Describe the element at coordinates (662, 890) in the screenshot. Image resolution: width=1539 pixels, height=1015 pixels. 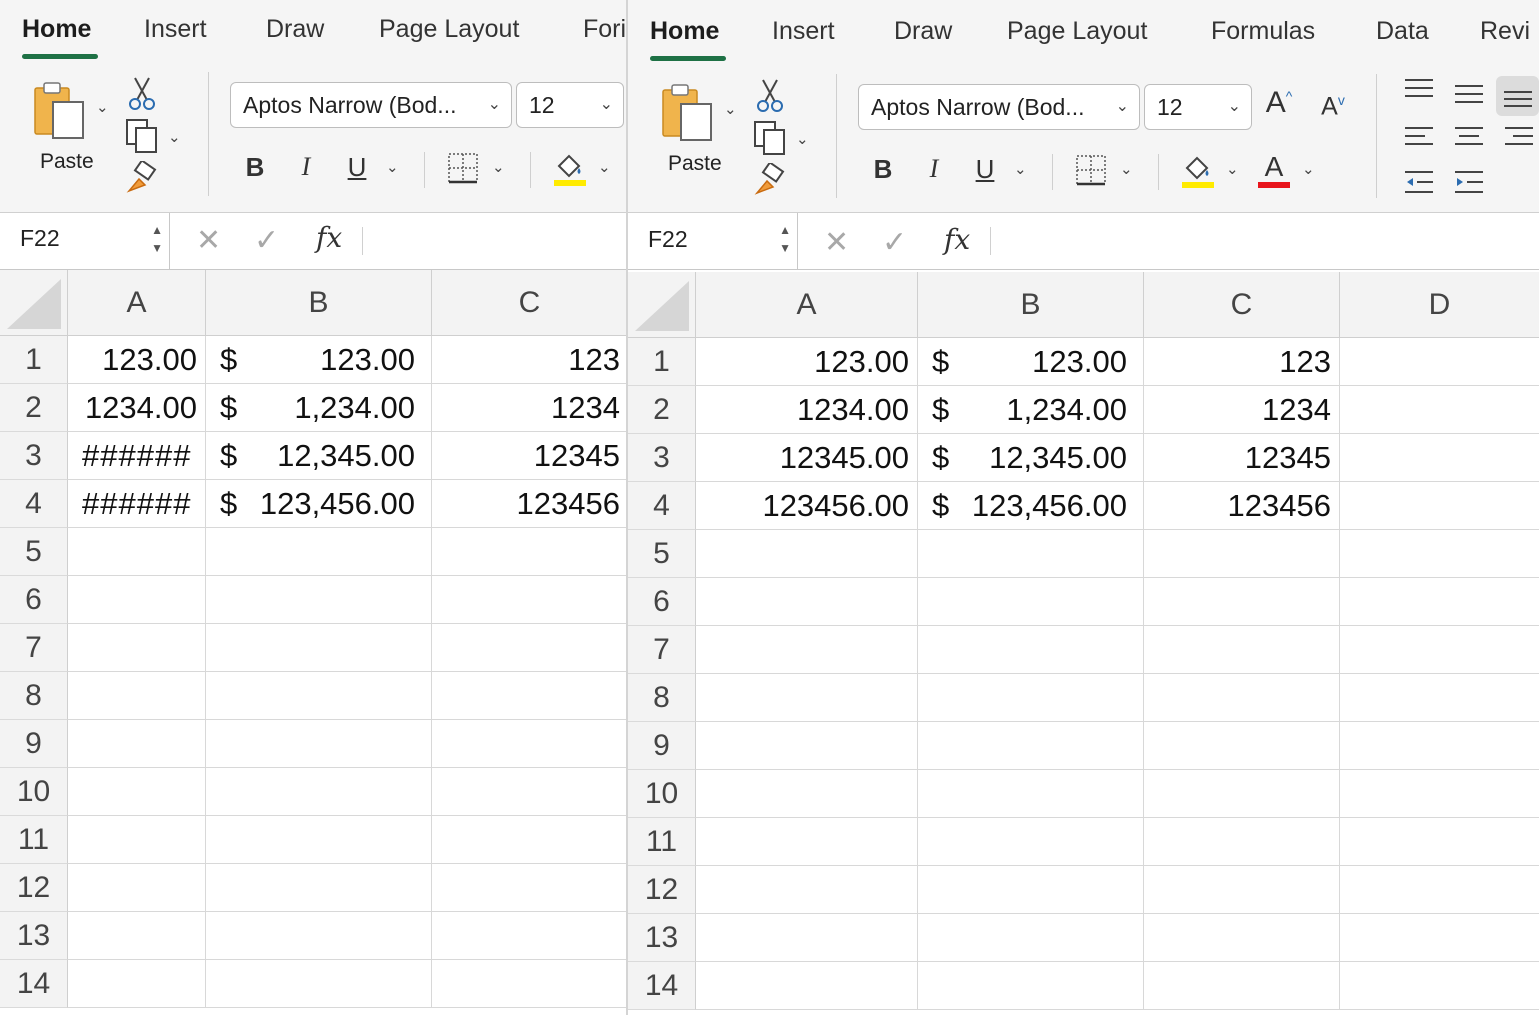
I see `row-header-12: 12` at that location.